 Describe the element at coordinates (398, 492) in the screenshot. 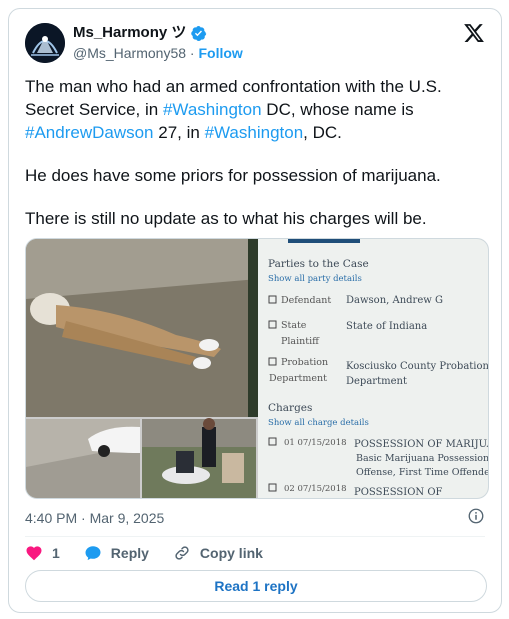

I see `doc-charge-text-2: POSSESSION OF` at that location.